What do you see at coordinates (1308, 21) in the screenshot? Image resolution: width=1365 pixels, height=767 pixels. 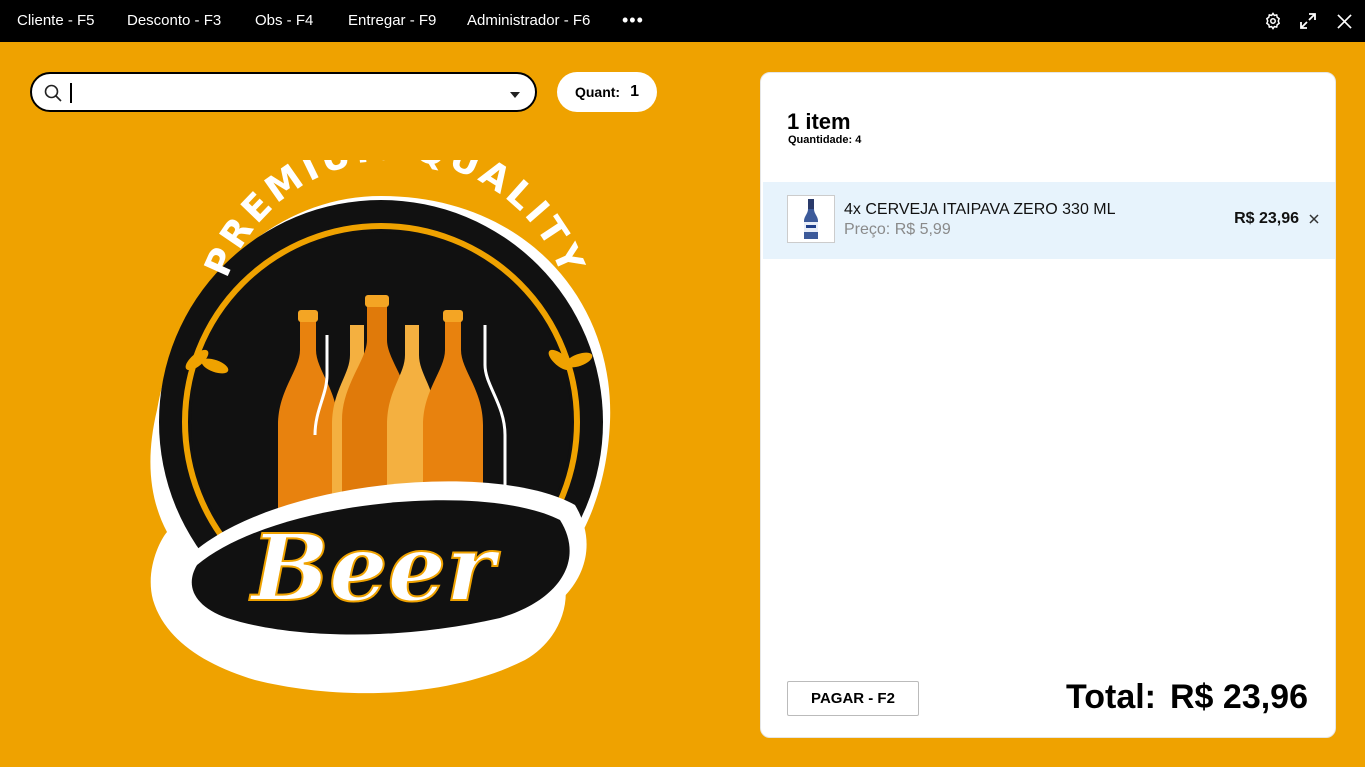 I see `expand-icon` at bounding box center [1308, 21].